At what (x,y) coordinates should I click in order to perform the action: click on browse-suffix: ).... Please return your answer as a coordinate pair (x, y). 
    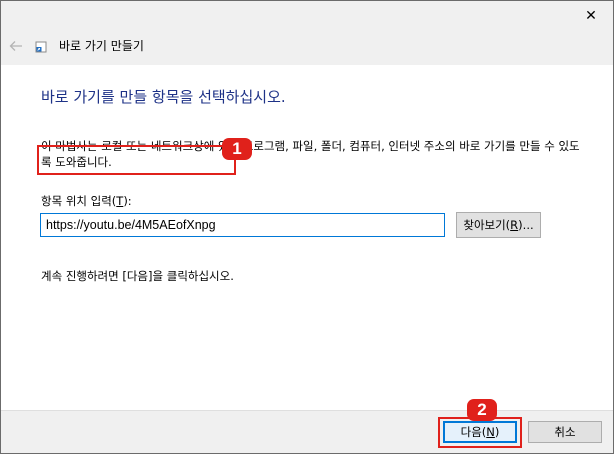
    Looking at the image, I should click on (526, 225).